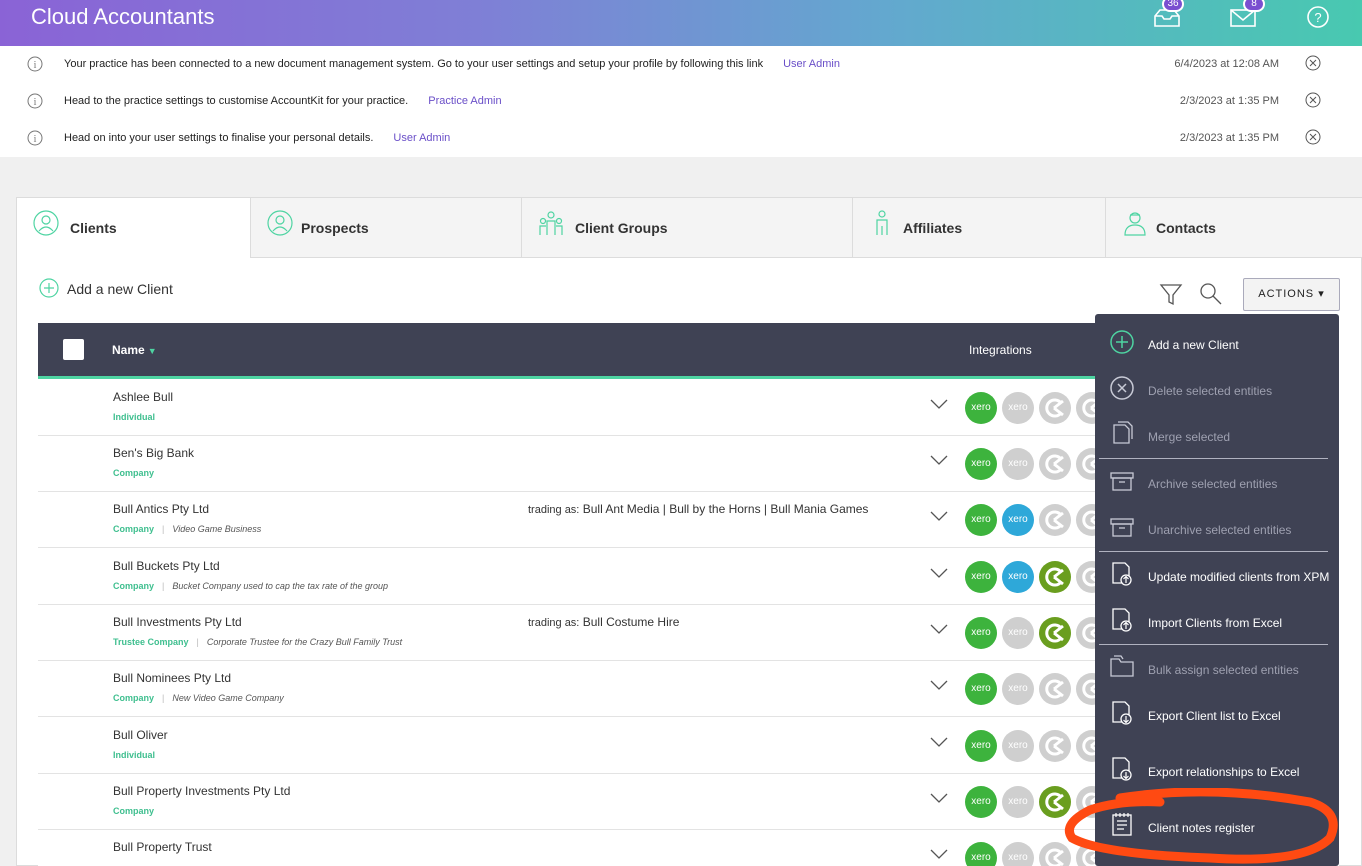  What do you see at coordinates (1171, 294) in the screenshot?
I see `filter-icon` at bounding box center [1171, 294].